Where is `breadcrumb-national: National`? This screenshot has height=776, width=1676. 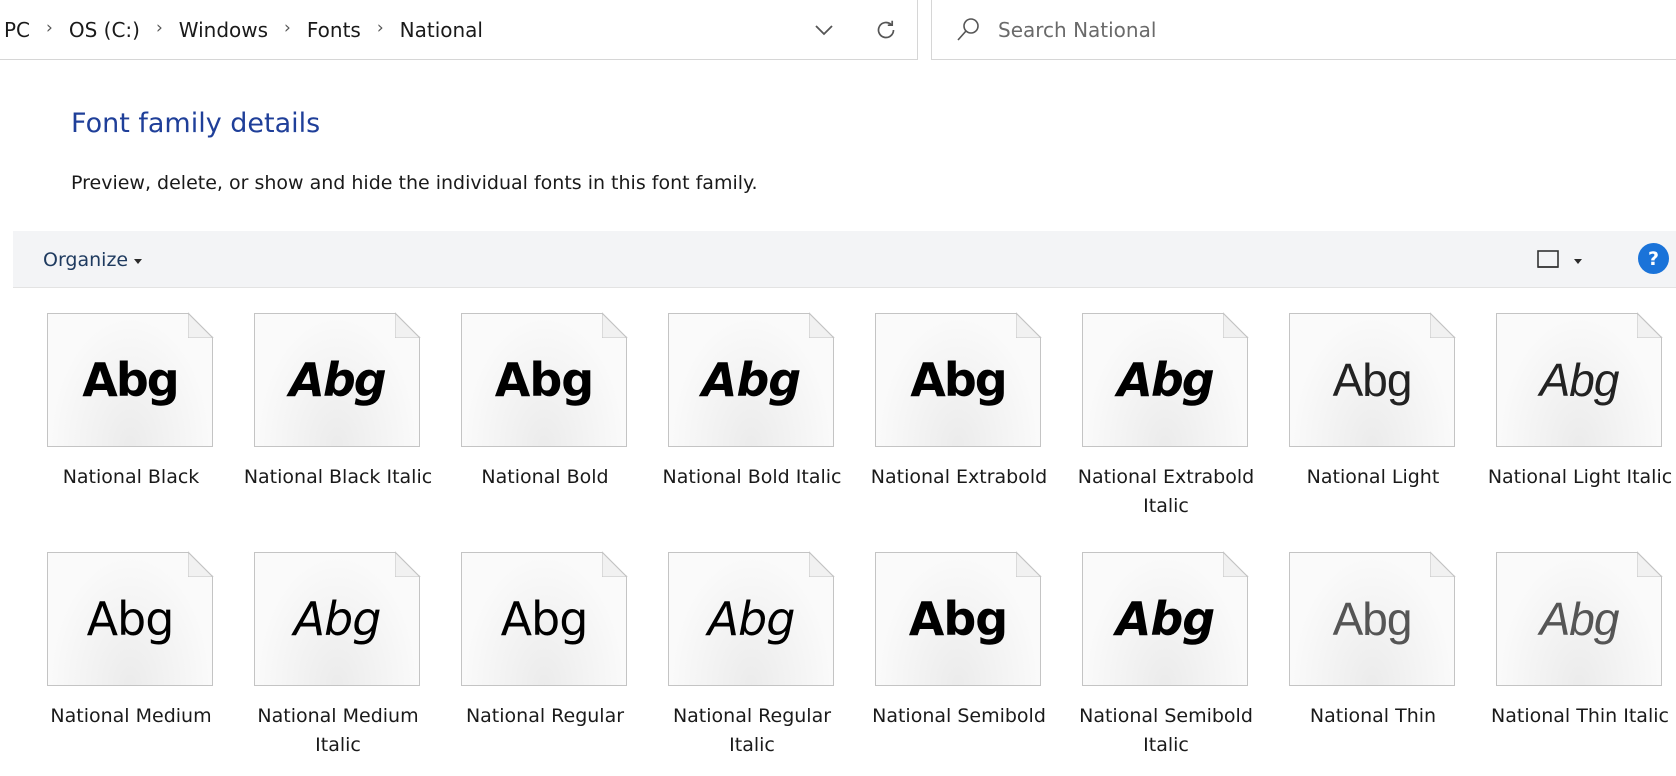
breadcrumb-national: National is located at coordinates (441, 30).